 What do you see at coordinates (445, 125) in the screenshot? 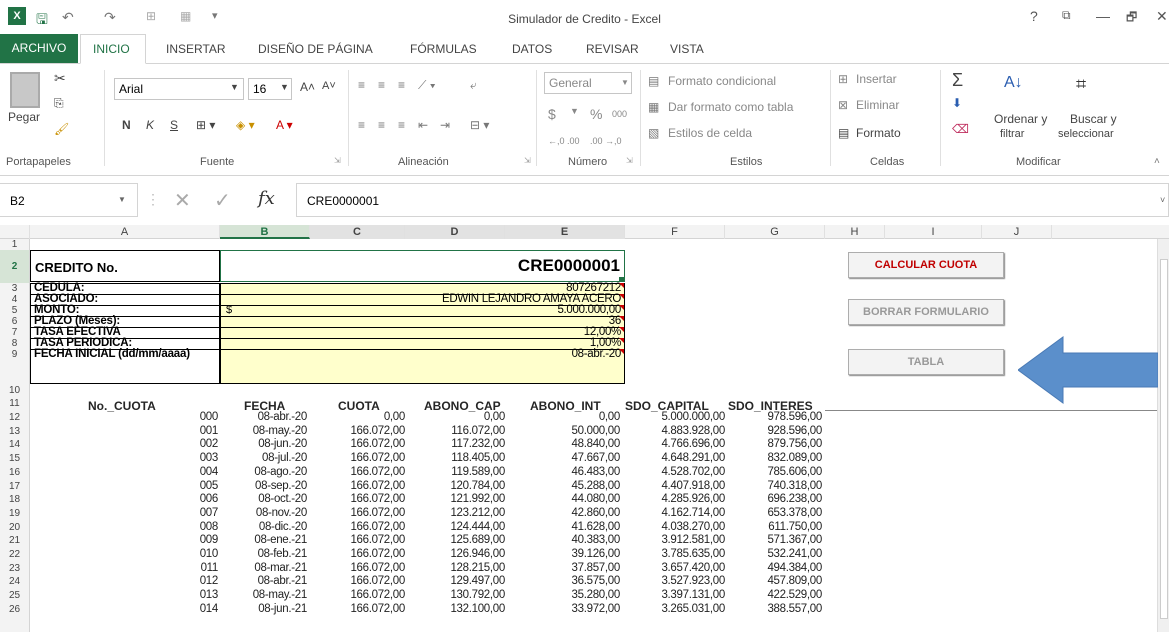
I see `increase-indent-icon: ⇥` at bounding box center [445, 125].